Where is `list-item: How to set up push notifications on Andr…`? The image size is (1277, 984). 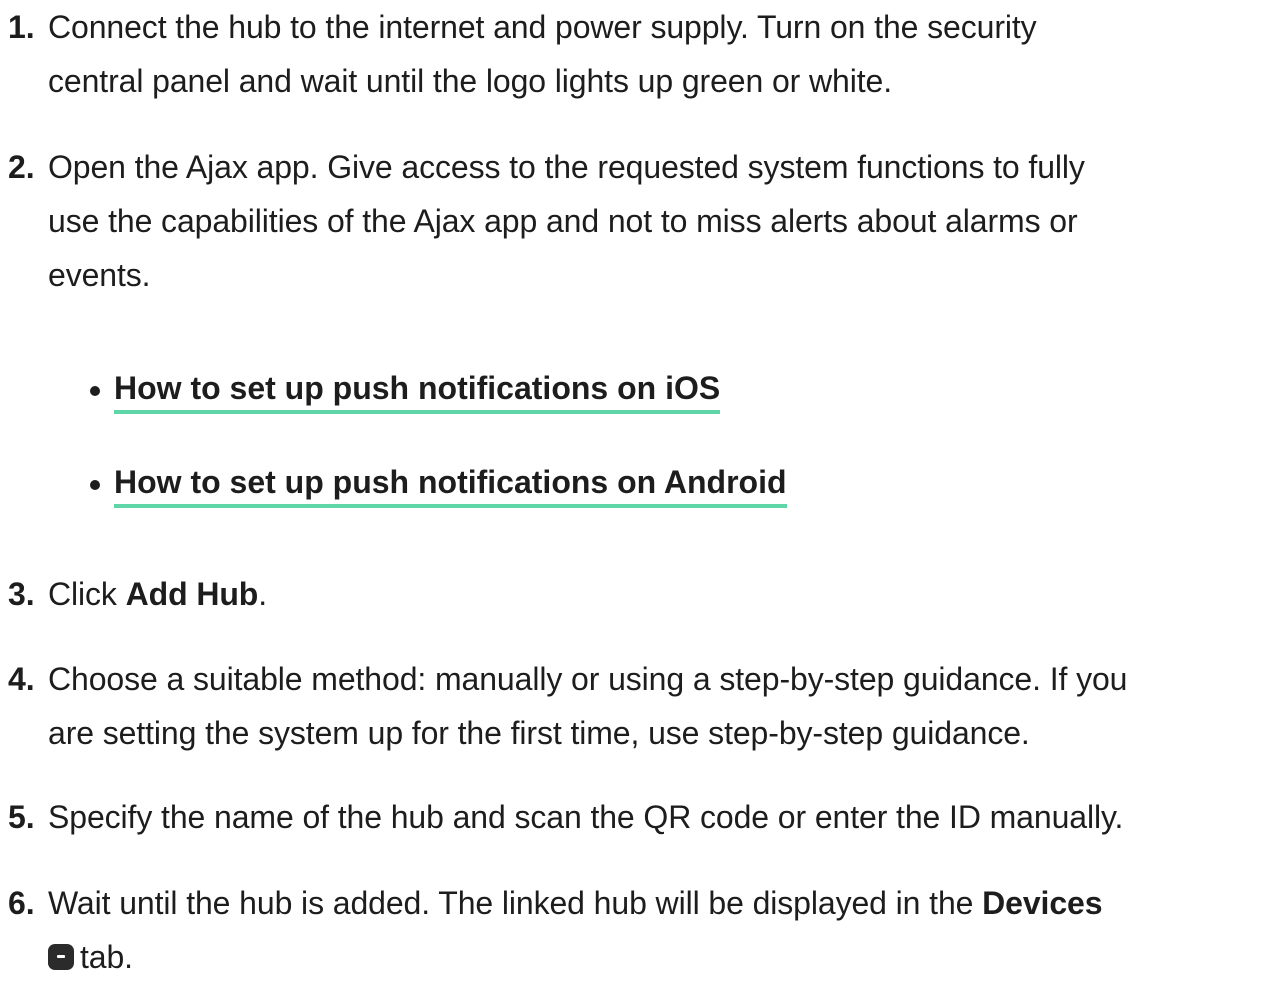 list-item: How to set up push notifications on Andr… is located at coordinates (438, 484).